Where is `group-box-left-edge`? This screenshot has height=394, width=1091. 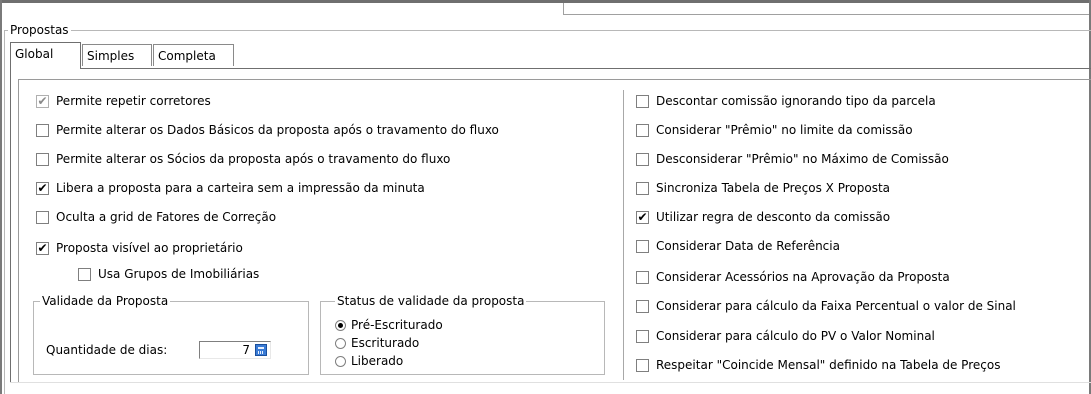
group-box-left-edge is located at coordinates (4, 212).